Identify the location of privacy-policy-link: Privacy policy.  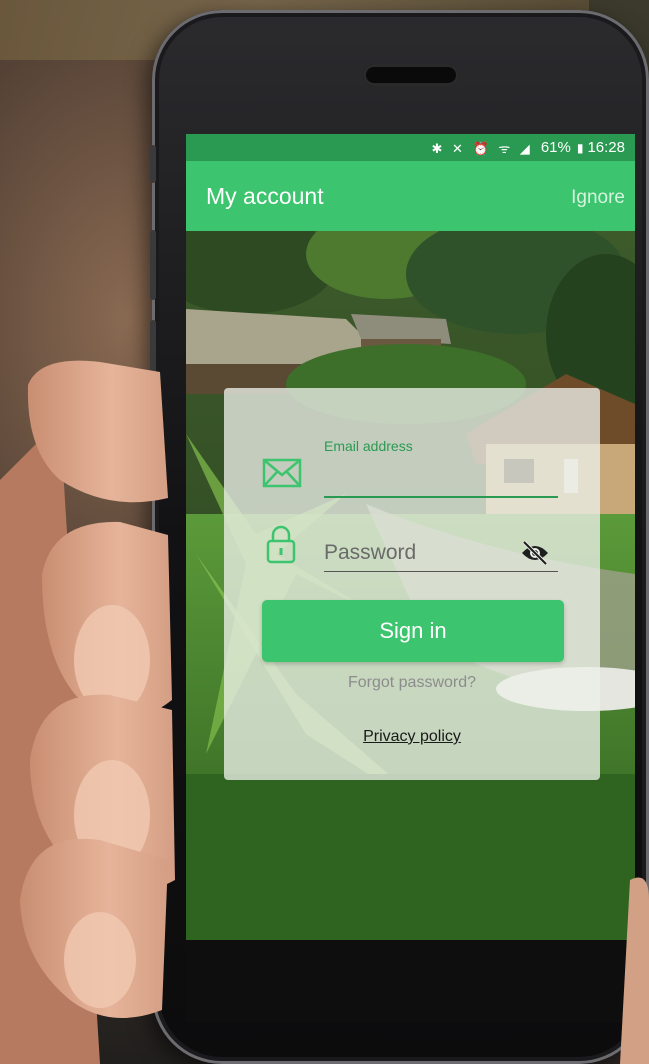
(412, 737).